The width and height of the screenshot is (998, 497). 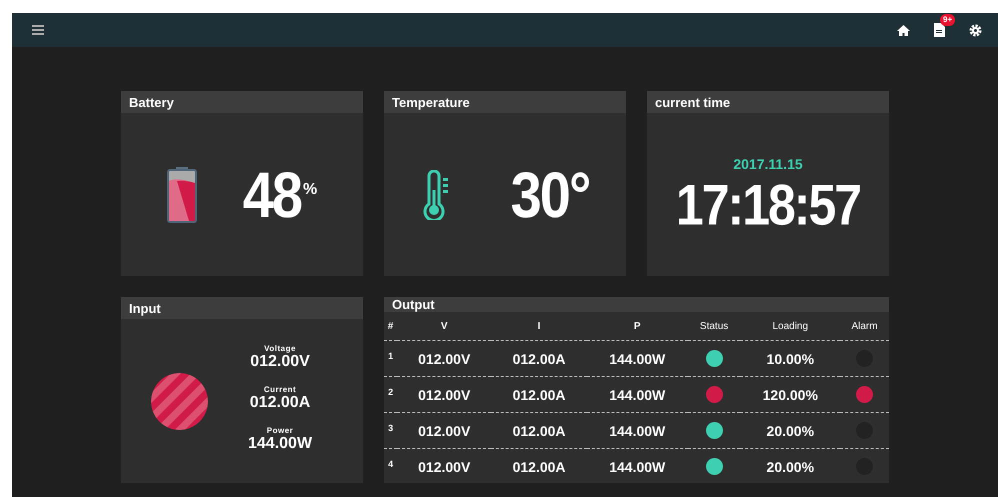 What do you see at coordinates (280, 403) in the screenshot?
I see `reading-value: 012.00A` at bounding box center [280, 403].